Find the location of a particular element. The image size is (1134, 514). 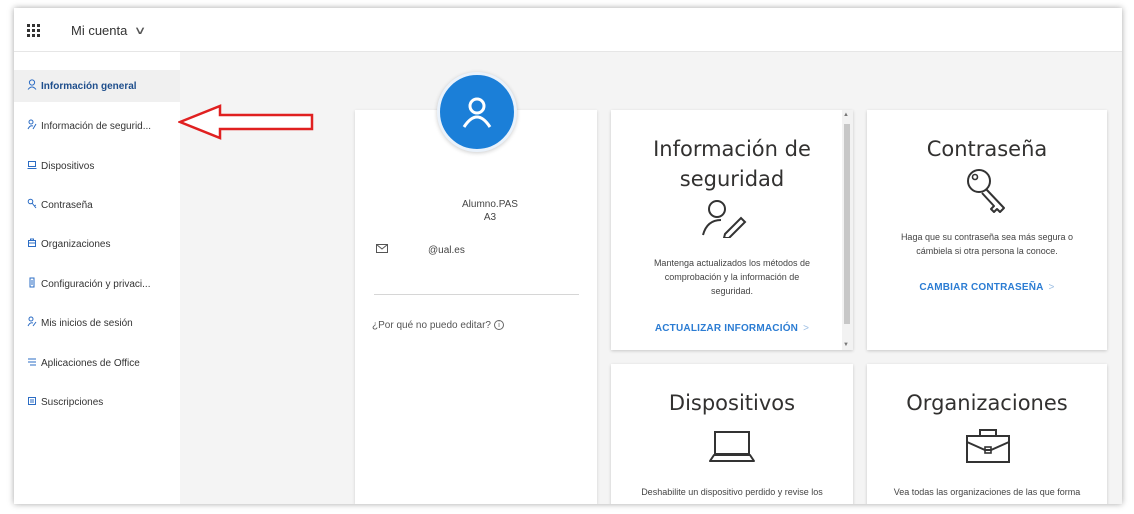

account-menu: Mi cuenta ∨ is located at coordinates (109, 30).